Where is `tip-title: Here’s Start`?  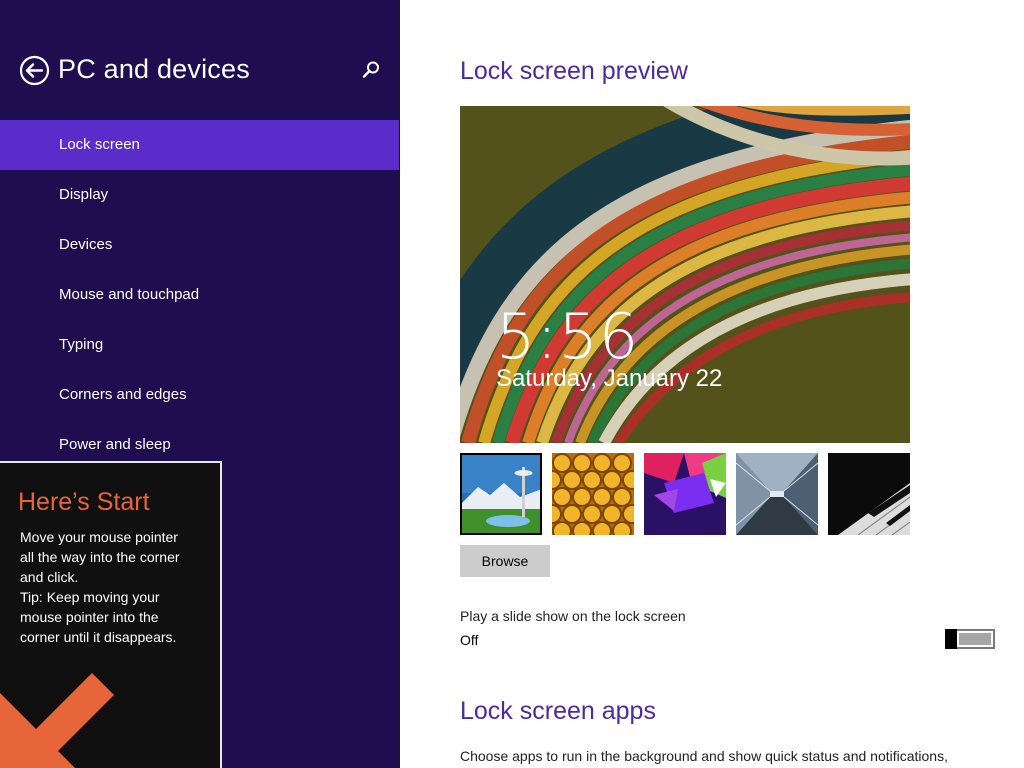 tip-title: Here’s Start is located at coordinates (84, 502).